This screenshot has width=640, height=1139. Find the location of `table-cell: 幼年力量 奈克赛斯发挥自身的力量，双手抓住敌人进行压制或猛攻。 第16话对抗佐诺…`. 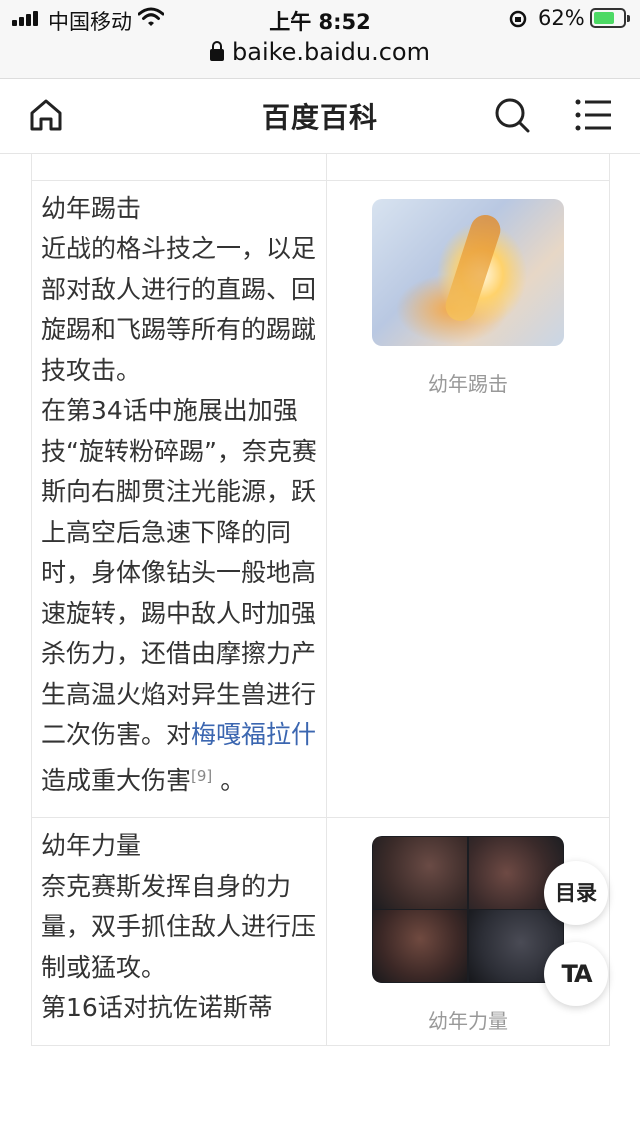

table-cell: 幼年力量 奈克赛斯发挥自身的力量，双手抓住敌人进行压制或猛攻。 第16话对抗佐诺… is located at coordinates (179, 931).